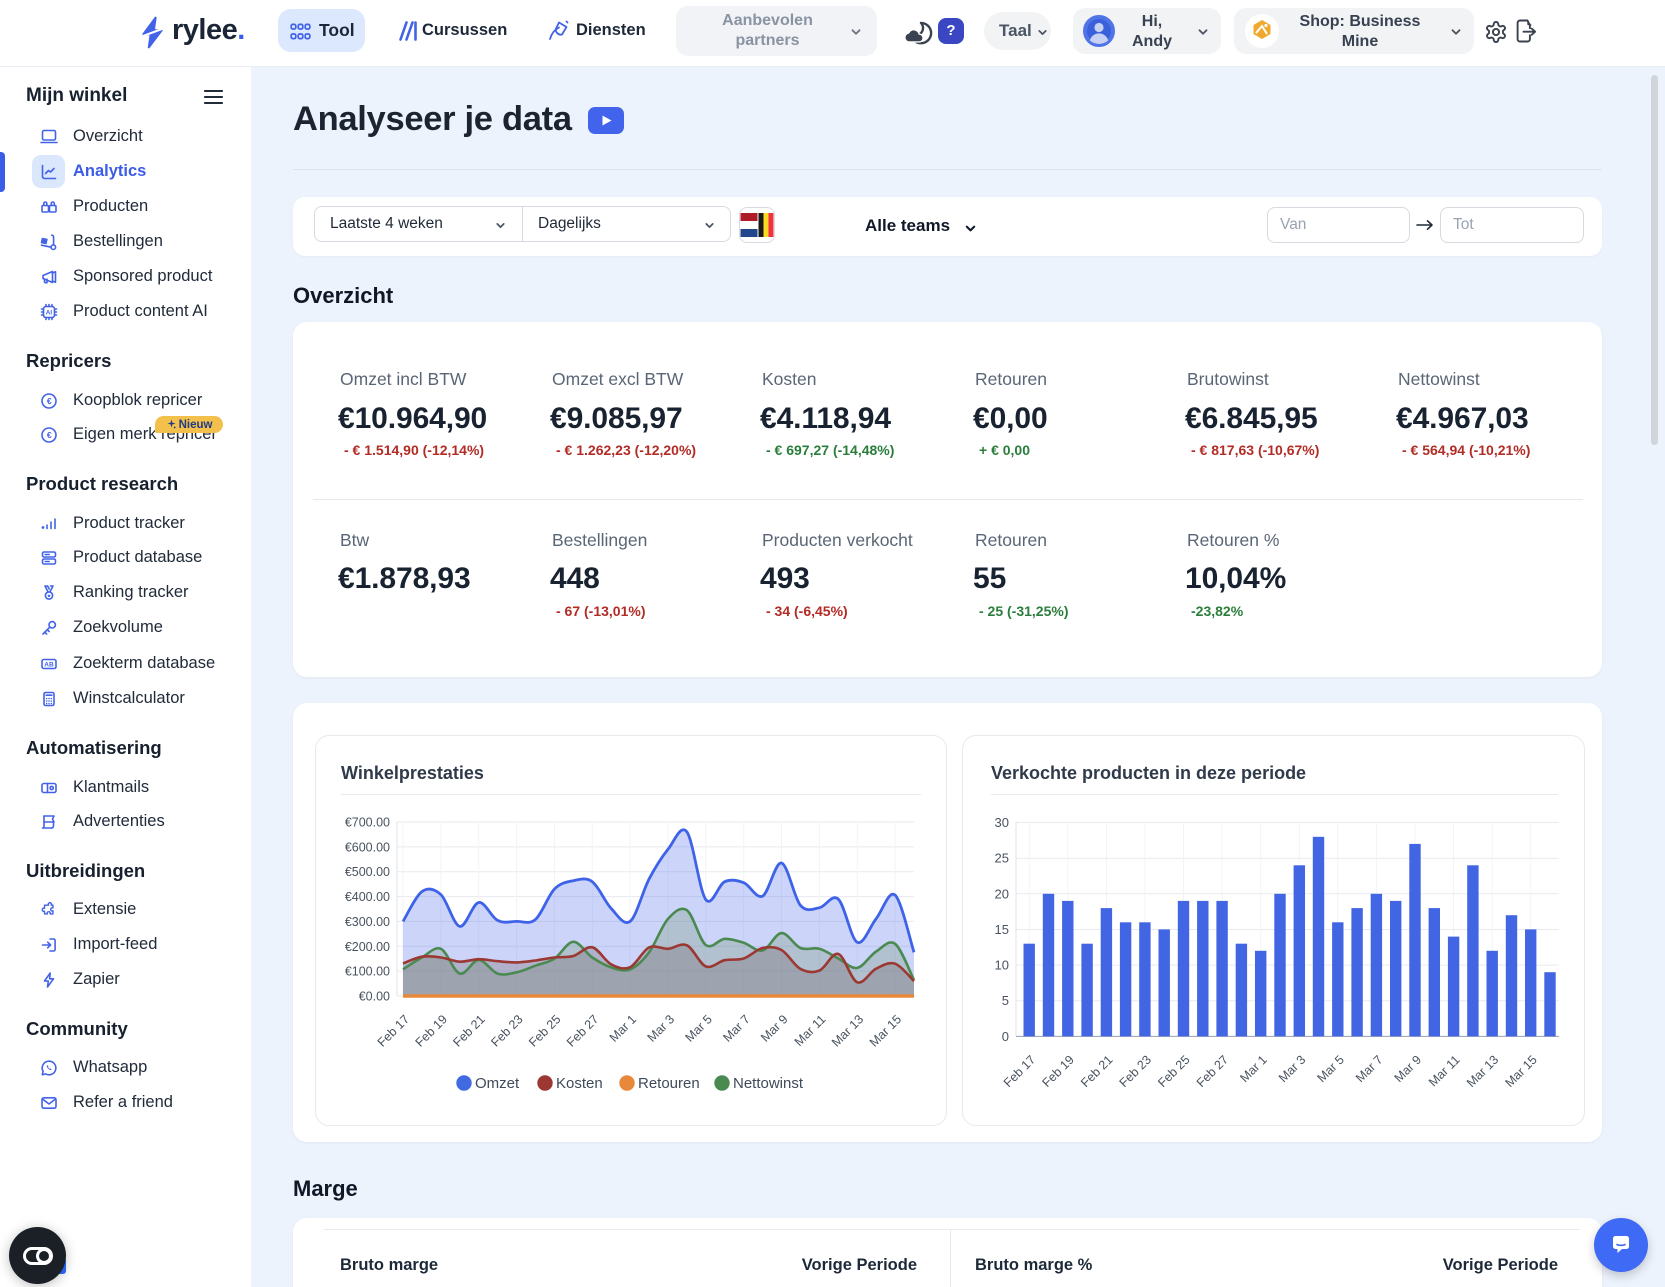  Describe the element at coordinates (1002, 858) in the screenshot. I see `svg-text: 25` at that location.